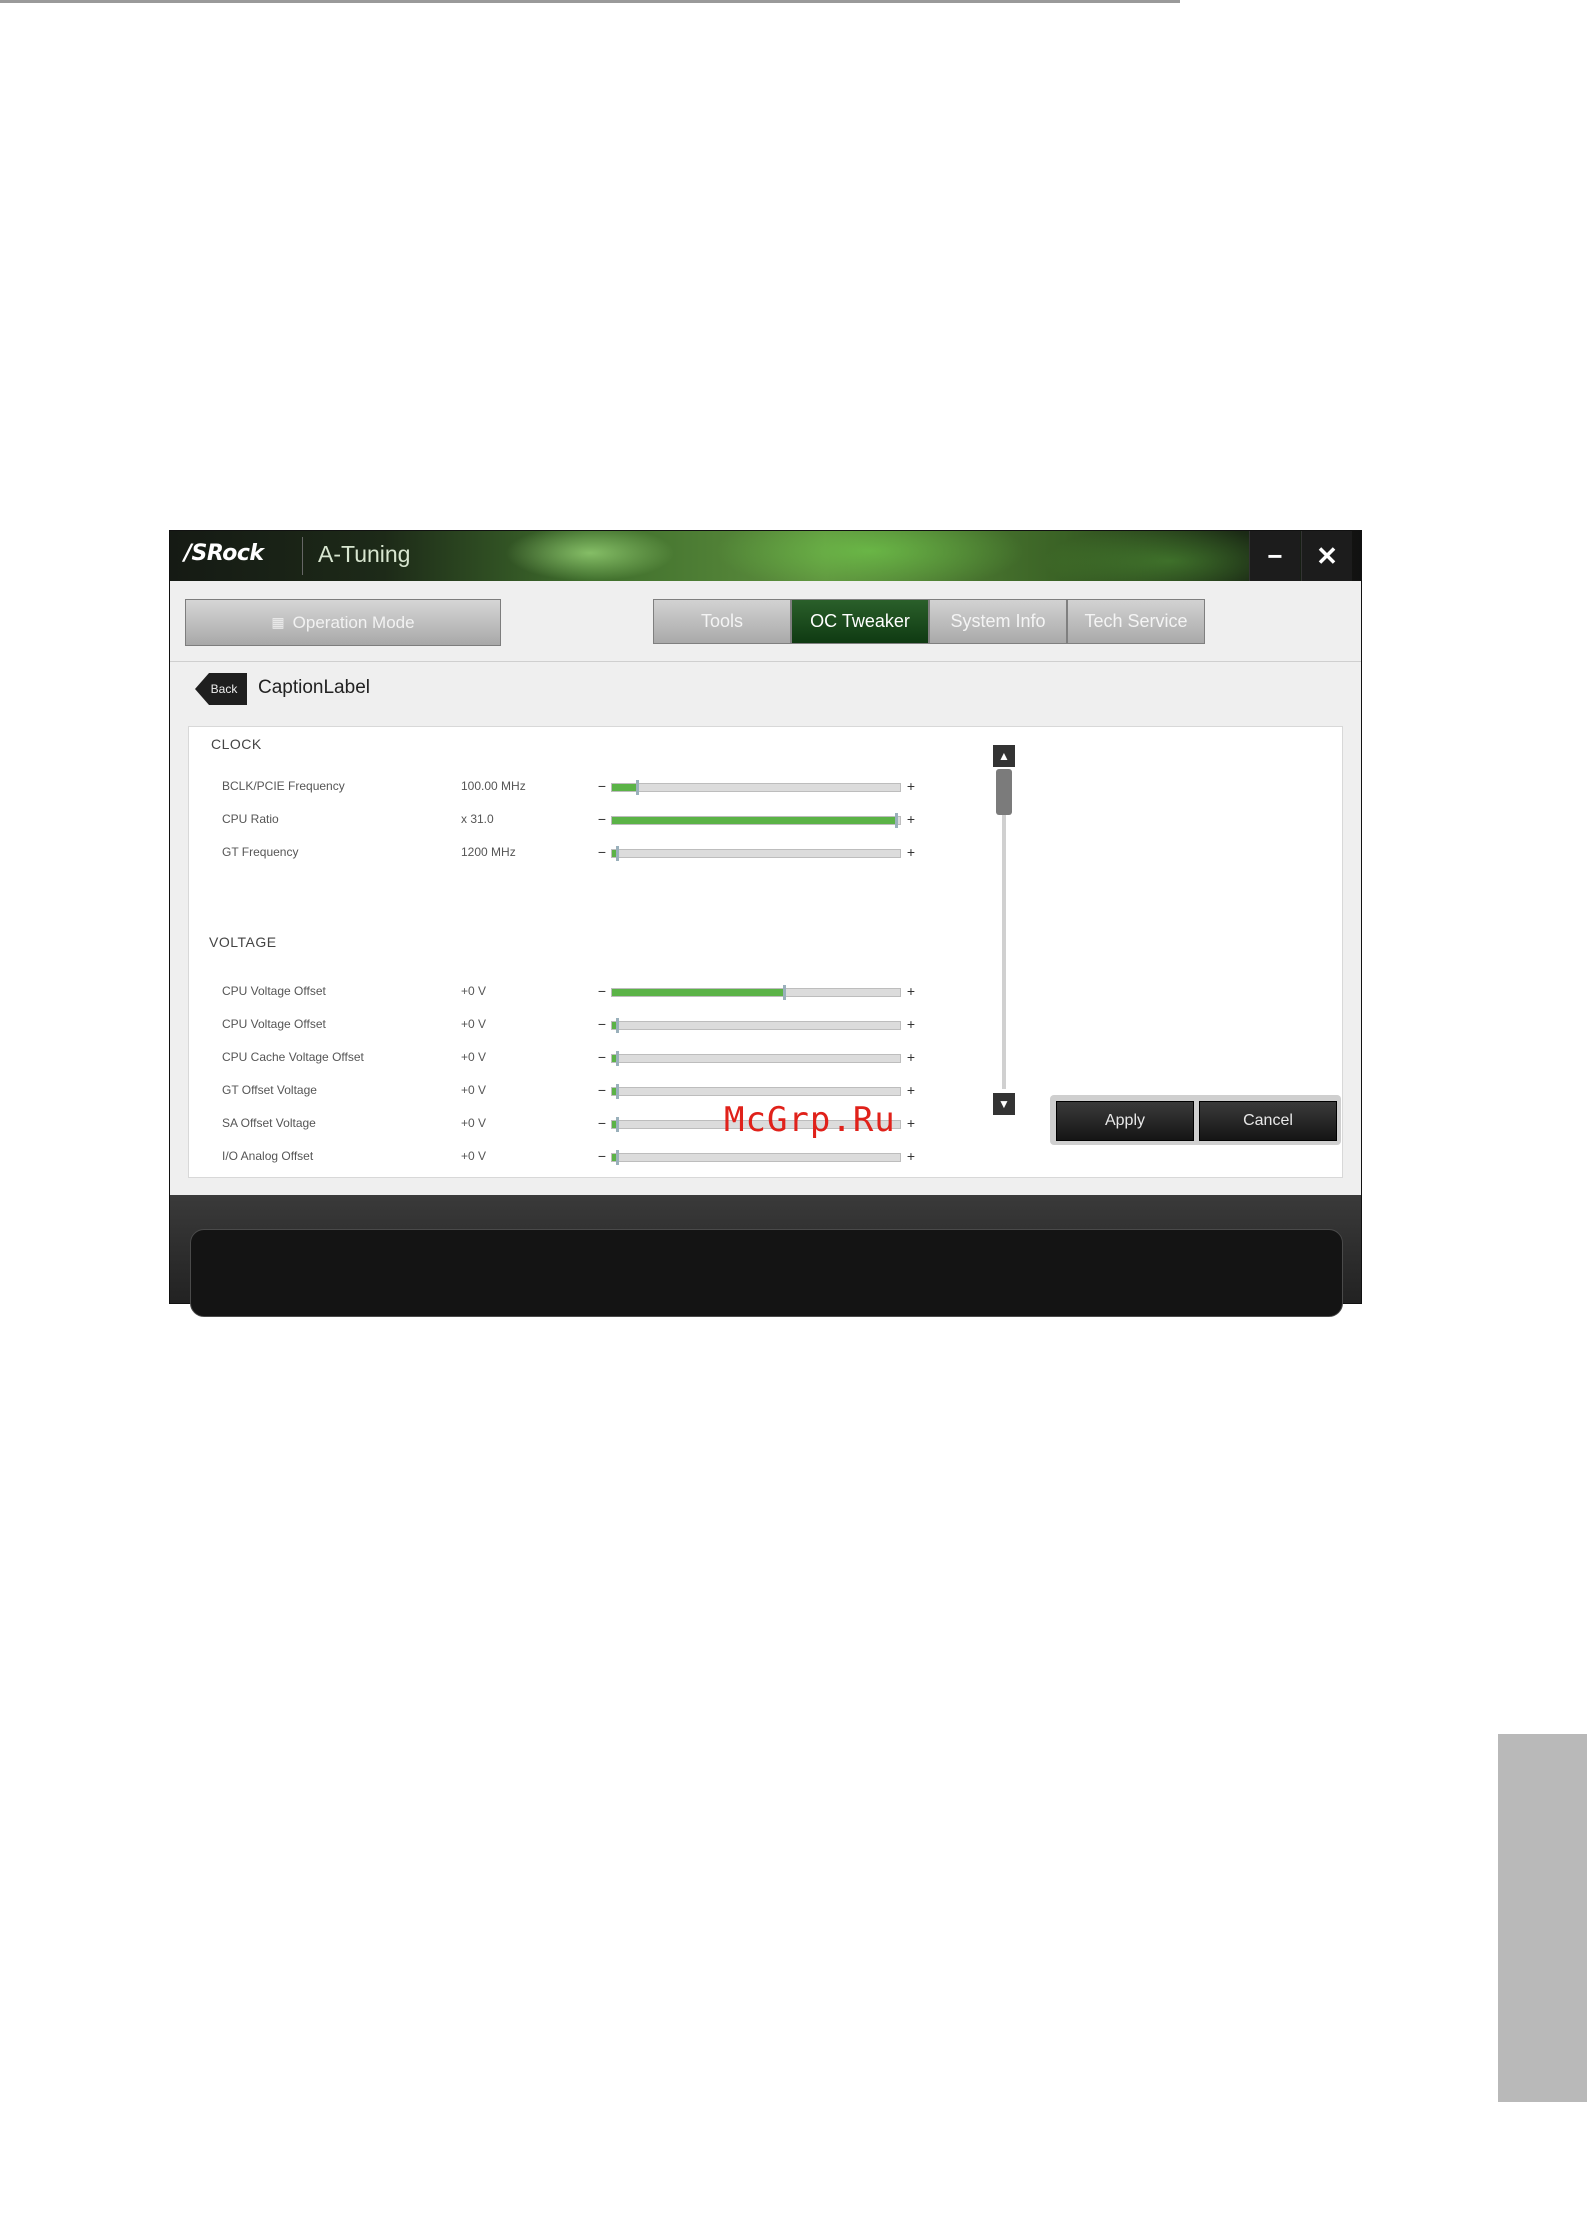  I want to click on setting-value: 1200 MHz, so click(488, 852).